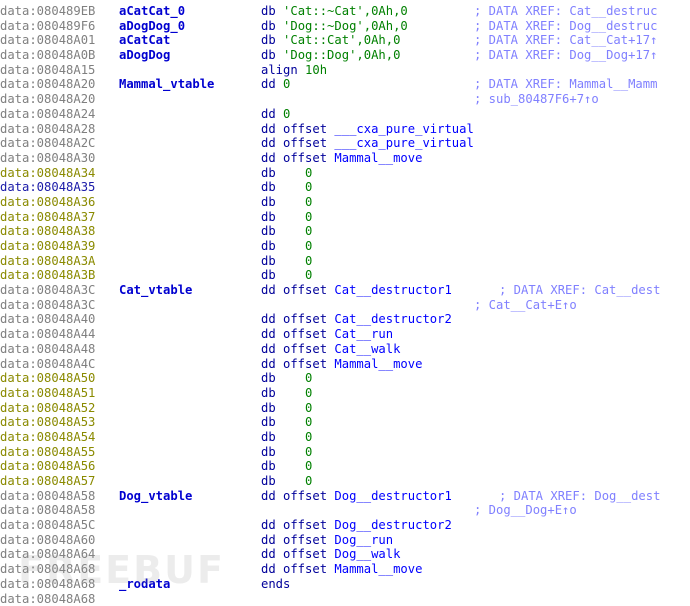 The height and width of the screenshot is (606, 690). I want to click on operand-reference: Cat__walk, so click(367, 349).